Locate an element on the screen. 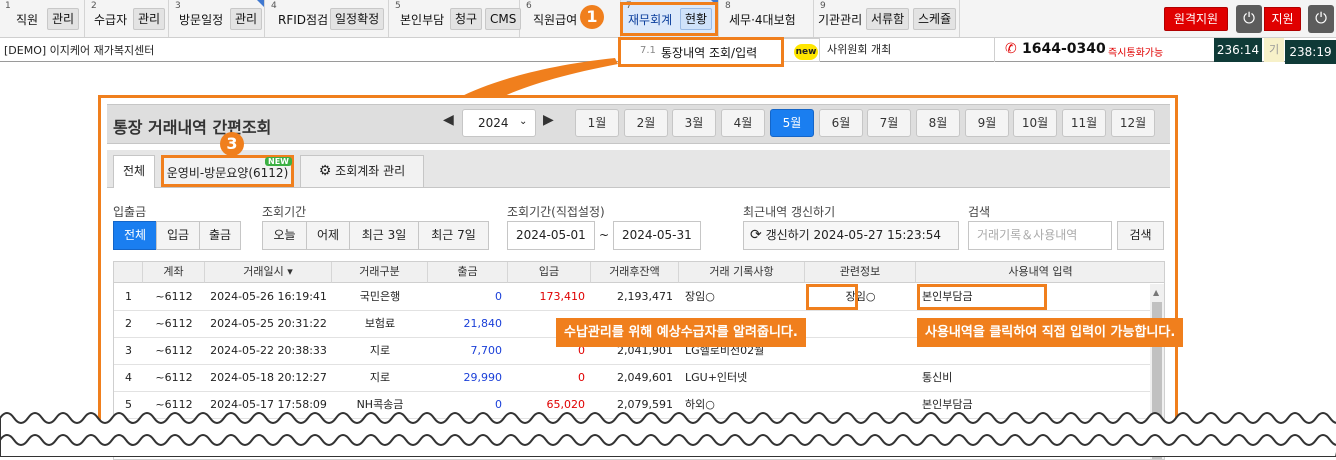 The width and height of the screenshot is (1336, 460). nav-item-recipient: 2 수급자 관리 is located at coordinates (127, 18).